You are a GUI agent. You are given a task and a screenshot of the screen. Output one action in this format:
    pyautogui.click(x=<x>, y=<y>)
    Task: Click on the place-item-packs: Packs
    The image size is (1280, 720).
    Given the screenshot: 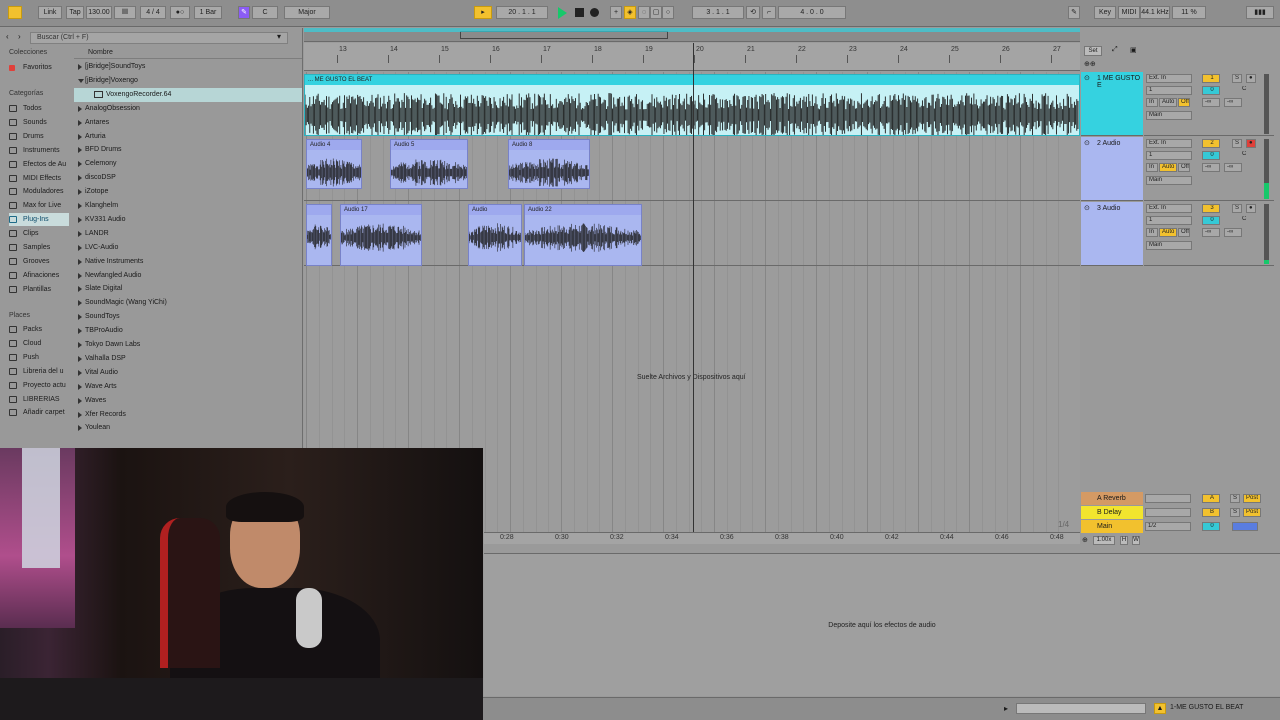 What is the action you would take?
    pyautogui.click(x=39, y=329)
    